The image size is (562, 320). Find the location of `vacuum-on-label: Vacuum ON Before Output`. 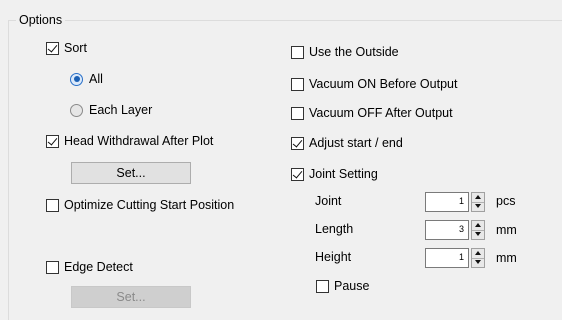

vacuum-on-label: Vacuum ON Before Output is located at coordinates (383, 84).